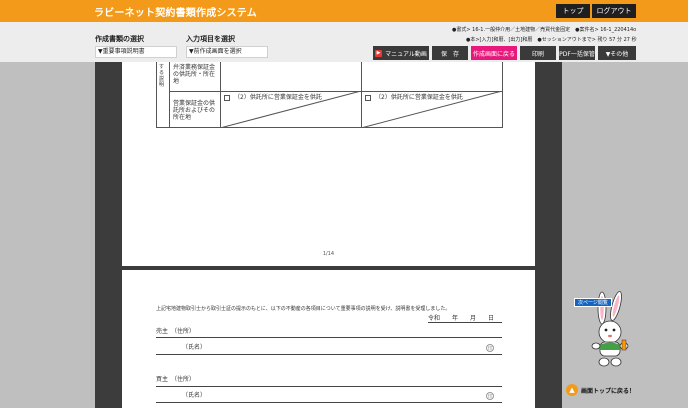 This screenshot has height=408, width=688. I want to click on back-to-top-button: ▲ 画面トップに戻る！, so click(600, 390).